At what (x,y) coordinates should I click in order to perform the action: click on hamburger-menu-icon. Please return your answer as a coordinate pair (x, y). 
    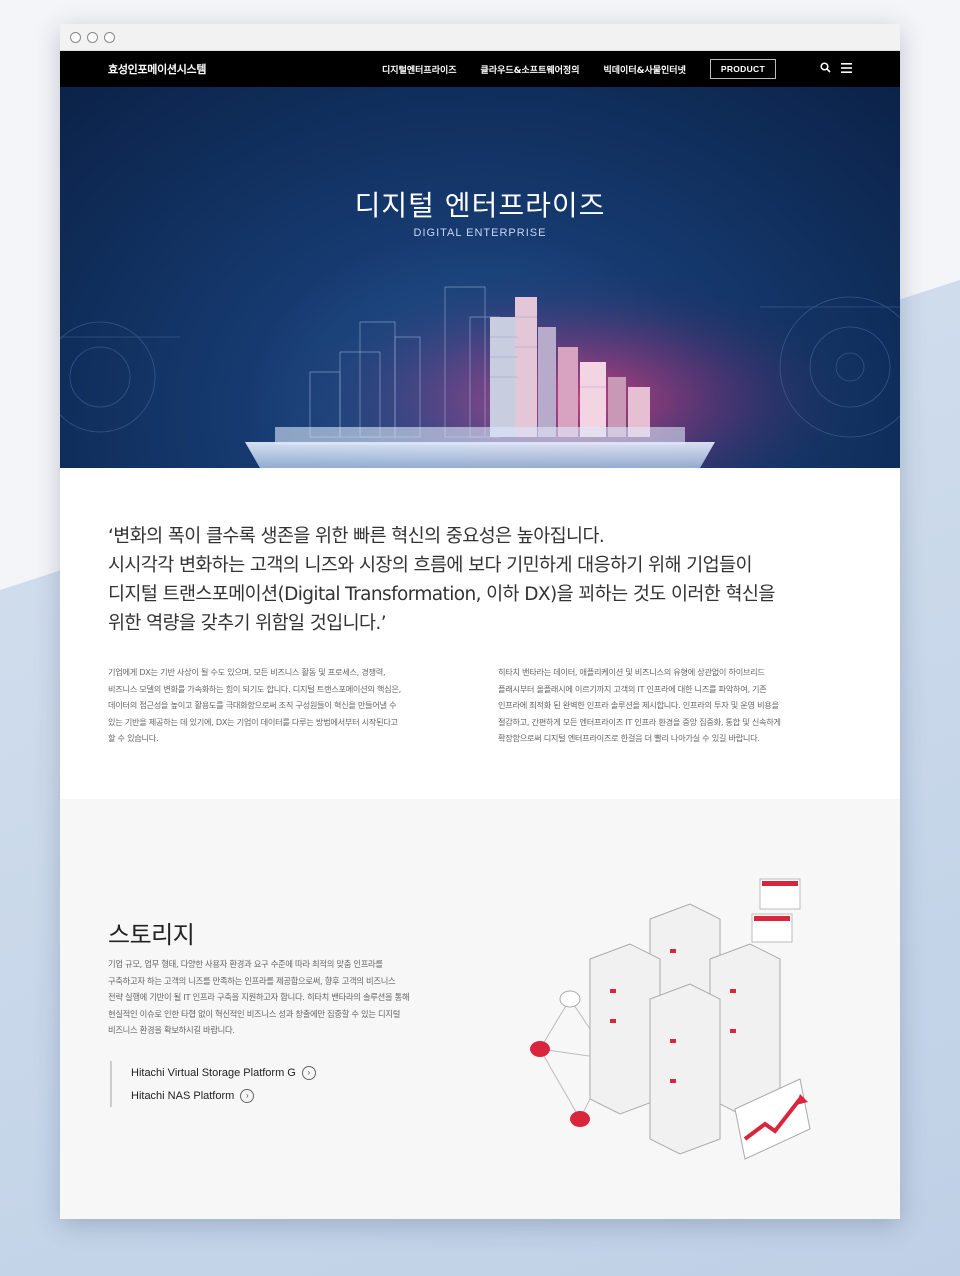
    Looking at the image, I should click on (846, 69).